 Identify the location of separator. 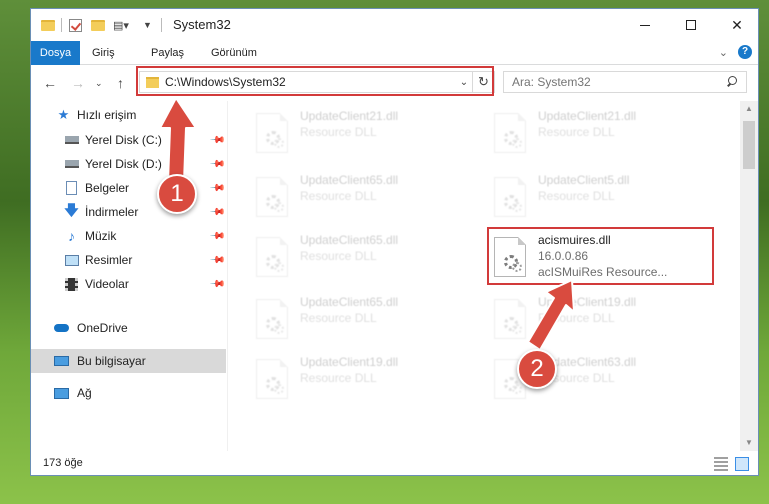
(161, 25).